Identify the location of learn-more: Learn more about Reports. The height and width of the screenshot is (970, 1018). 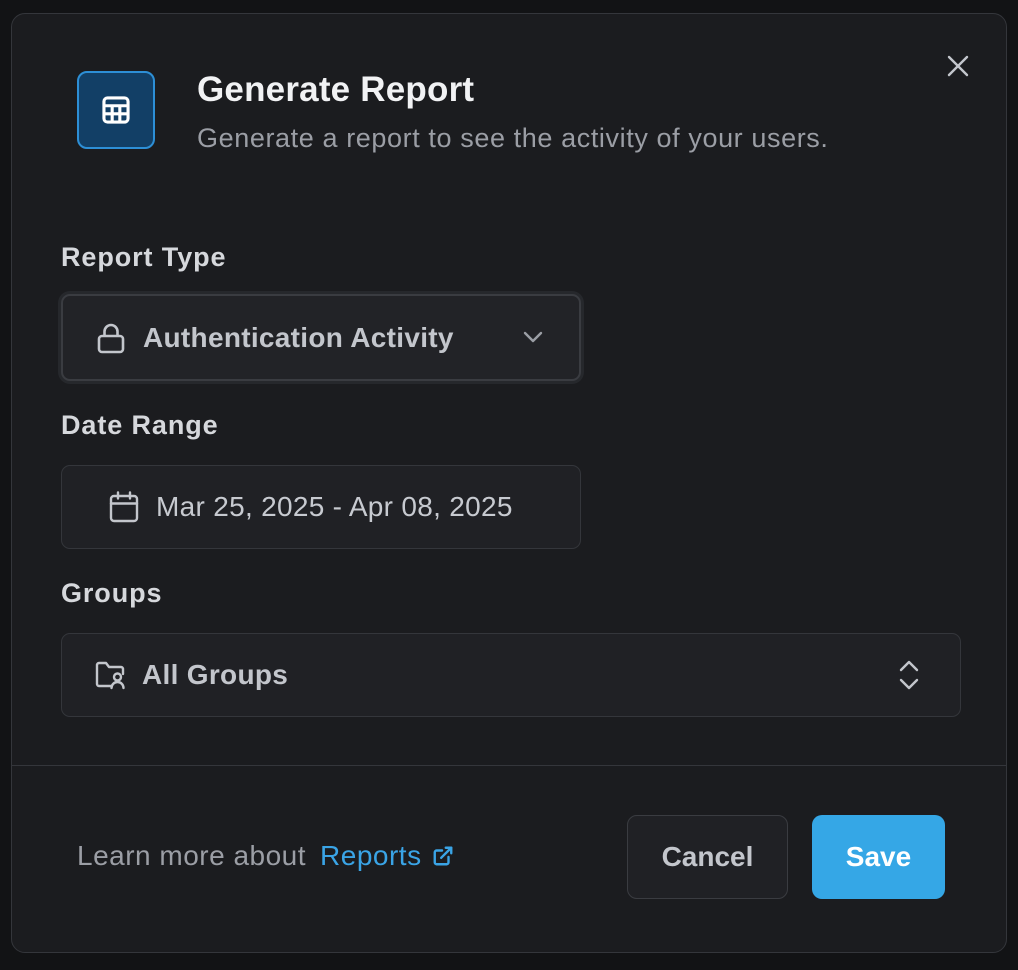
(265, 856).